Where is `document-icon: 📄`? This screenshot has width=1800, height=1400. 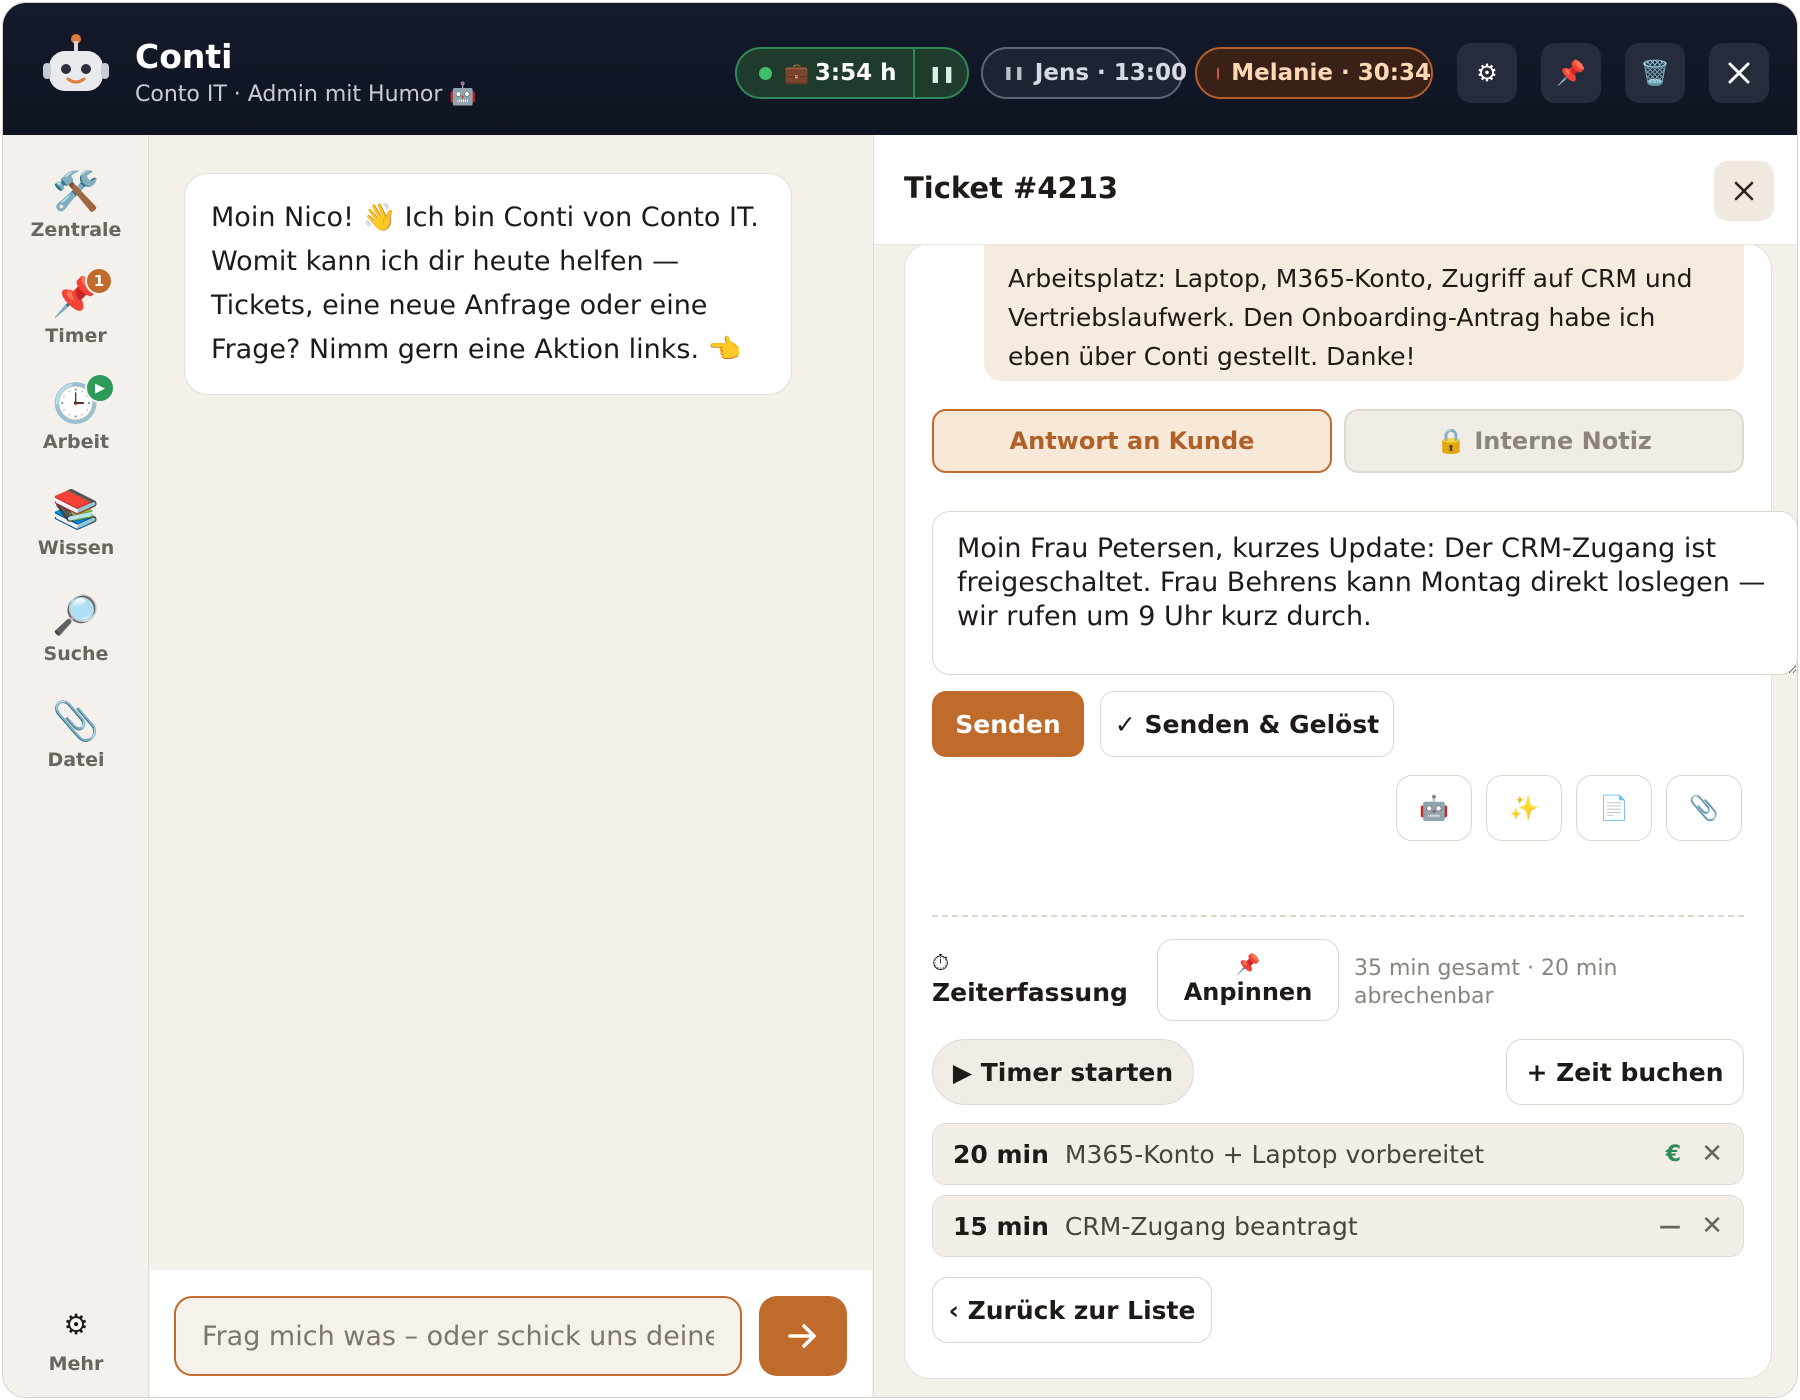 document-icon: 📄 is located at coordinates (1614, 808).